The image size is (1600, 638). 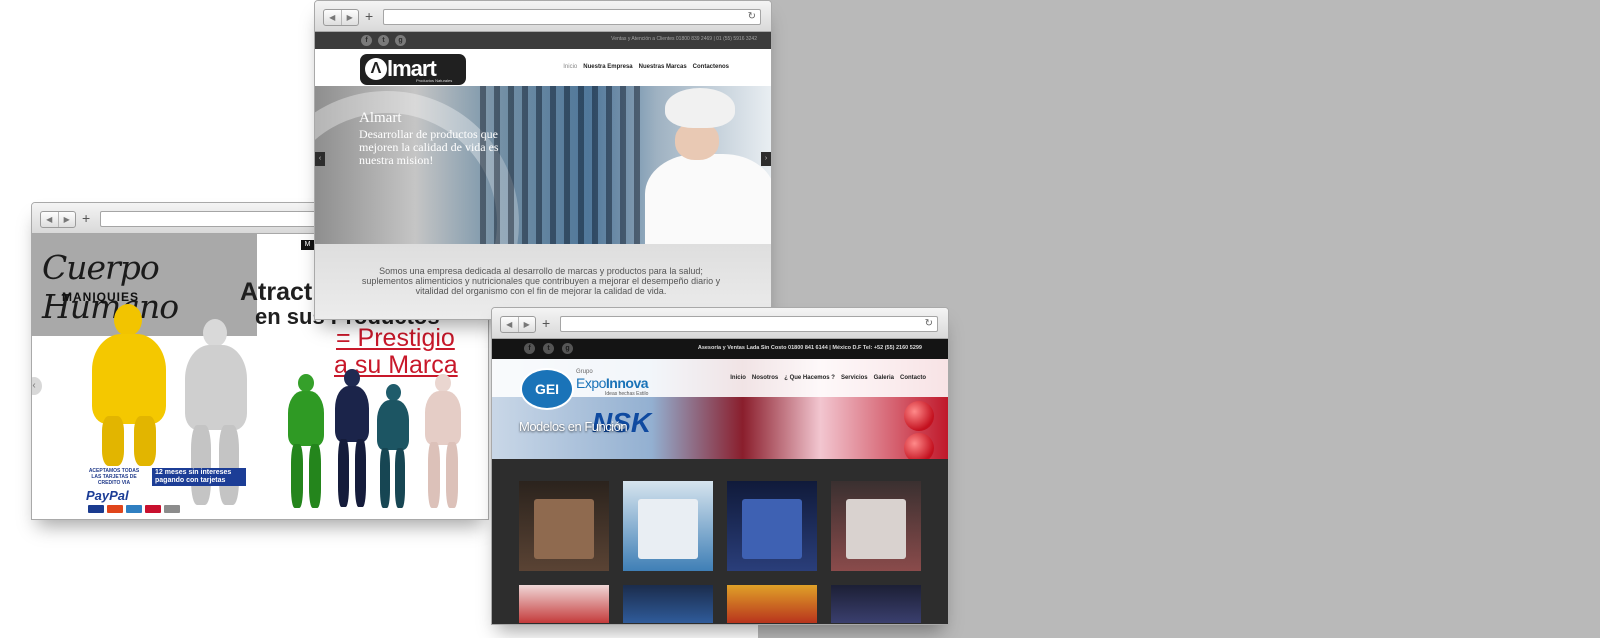 What do you see at coordinates (765, 378) in the screenshot?
I see `nav-item-nosotros: Nosotros` at bounding box center [765, 378].